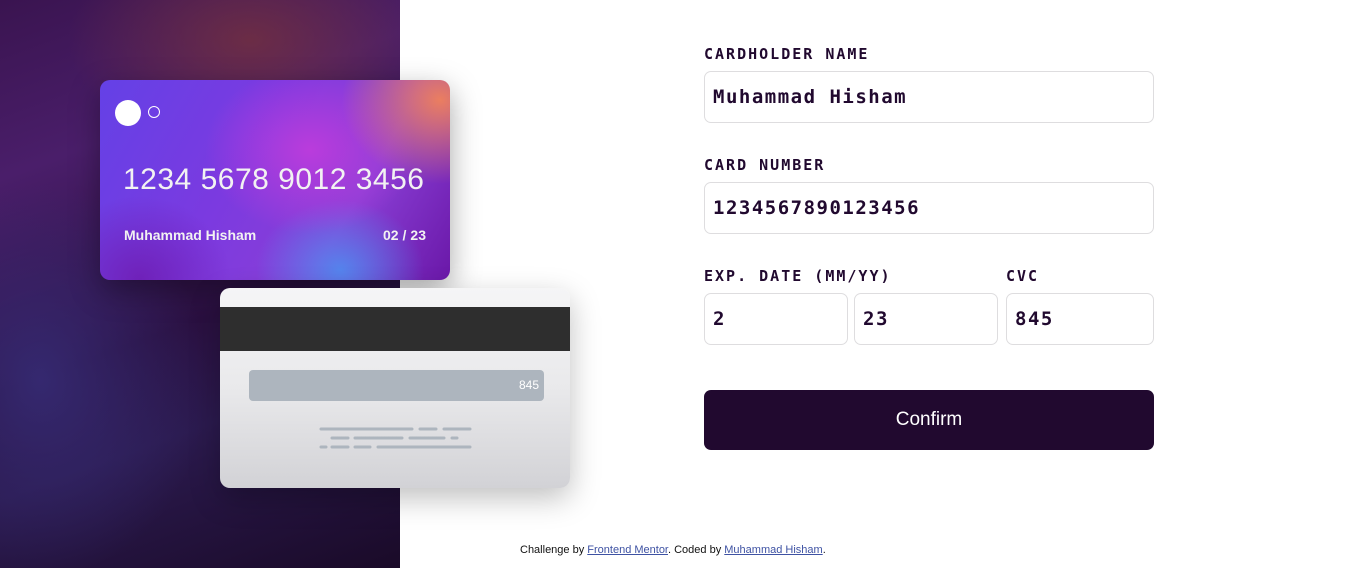 This screenshot has height=568, width=1366. I want to click on footer-prefix: Challenge by, so click(554, 550).